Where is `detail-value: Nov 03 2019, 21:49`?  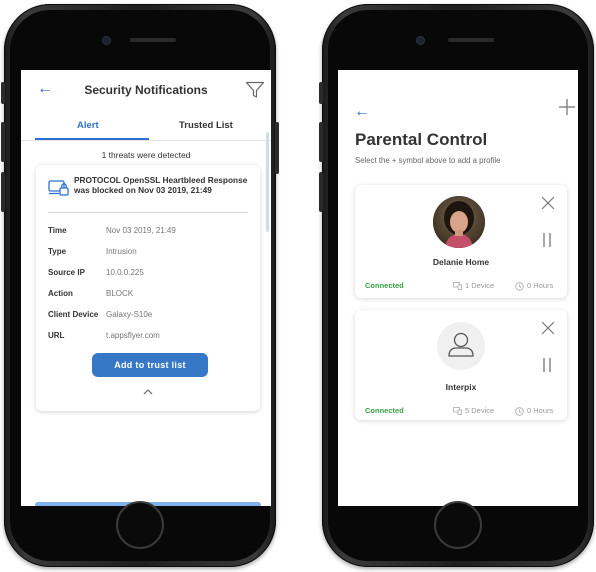
detail-value: Nov 03 2019, 21:49 is located at coordinates (141, 230).